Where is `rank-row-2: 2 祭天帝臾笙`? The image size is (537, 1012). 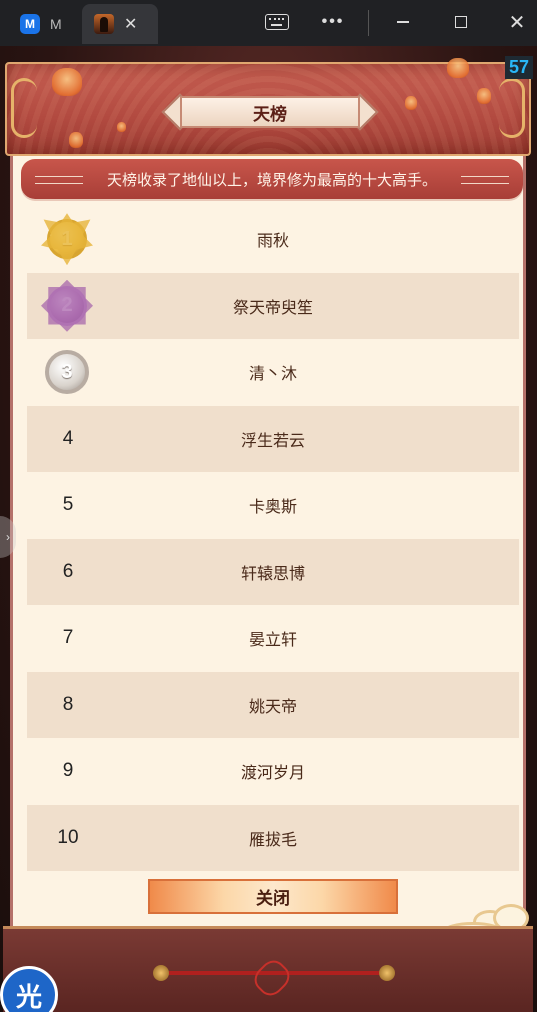
rank-row-2: 2 祭天帝臾笙 is located at coordinates (273, 305).